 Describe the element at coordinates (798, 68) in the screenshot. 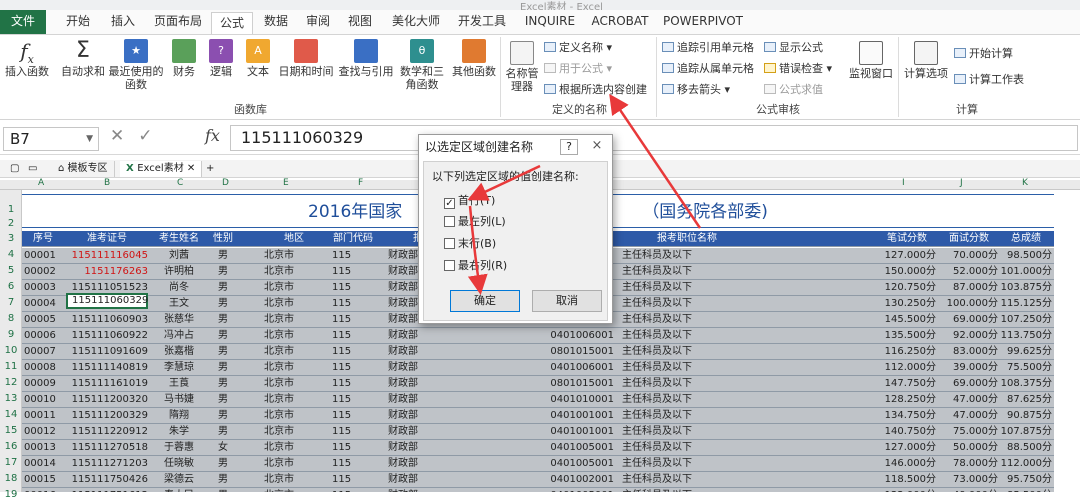

I see `error-checking-button: 错误检查 ▾` at that location.